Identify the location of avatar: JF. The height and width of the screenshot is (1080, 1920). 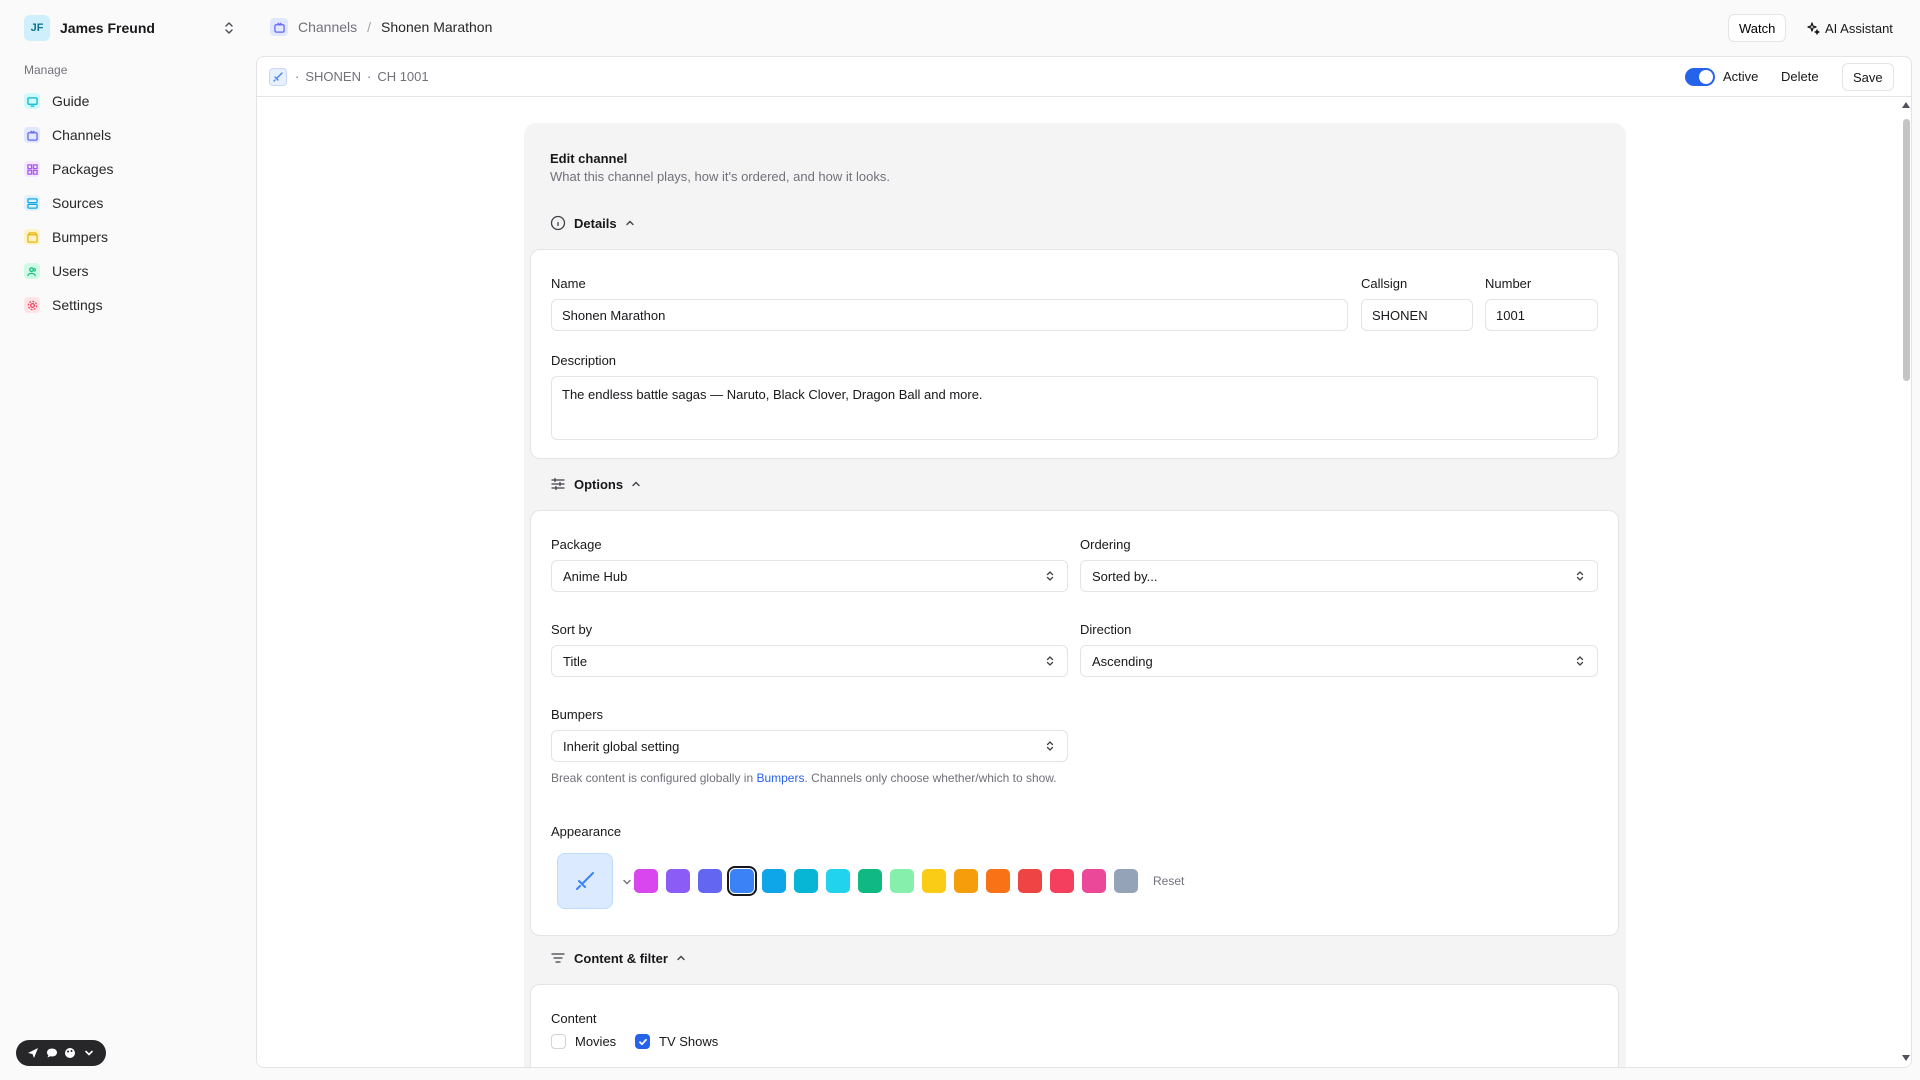
(37, 28).